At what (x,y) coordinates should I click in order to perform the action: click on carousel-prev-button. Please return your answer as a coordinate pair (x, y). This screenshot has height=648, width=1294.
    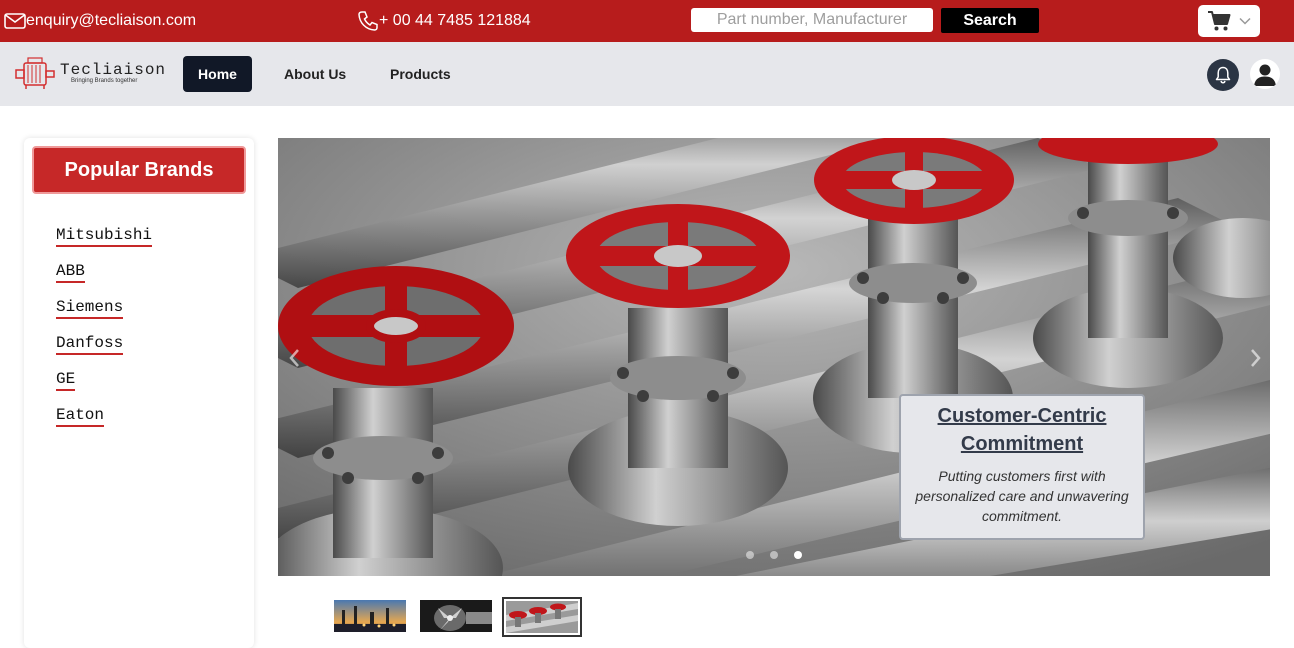
    Looking at the image, I should click on (294, 358).